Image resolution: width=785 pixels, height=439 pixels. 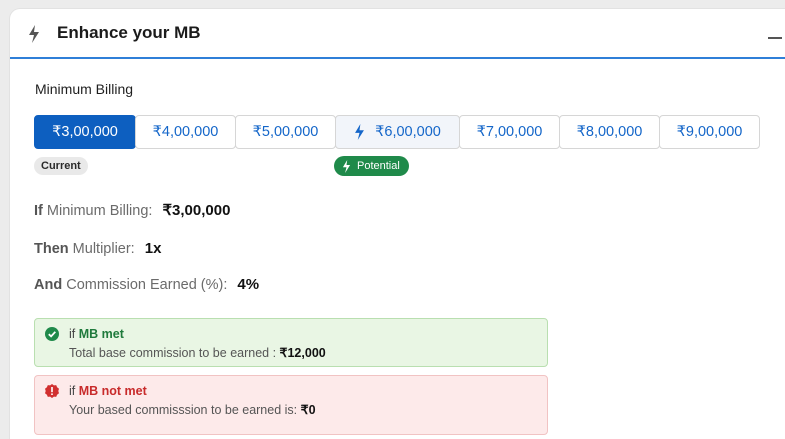 What do you see at coordinates (101, 334) in the screenshot?
I see `mb-met-status: MB met` at bounding box center [101, 334].